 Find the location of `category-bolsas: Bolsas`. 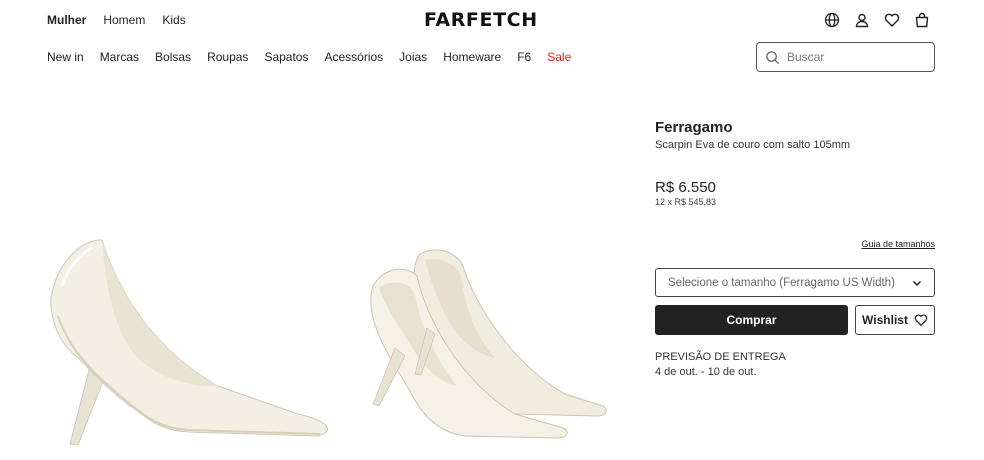

category-bolsas: Bolsas is located at coordinates (173, 57).